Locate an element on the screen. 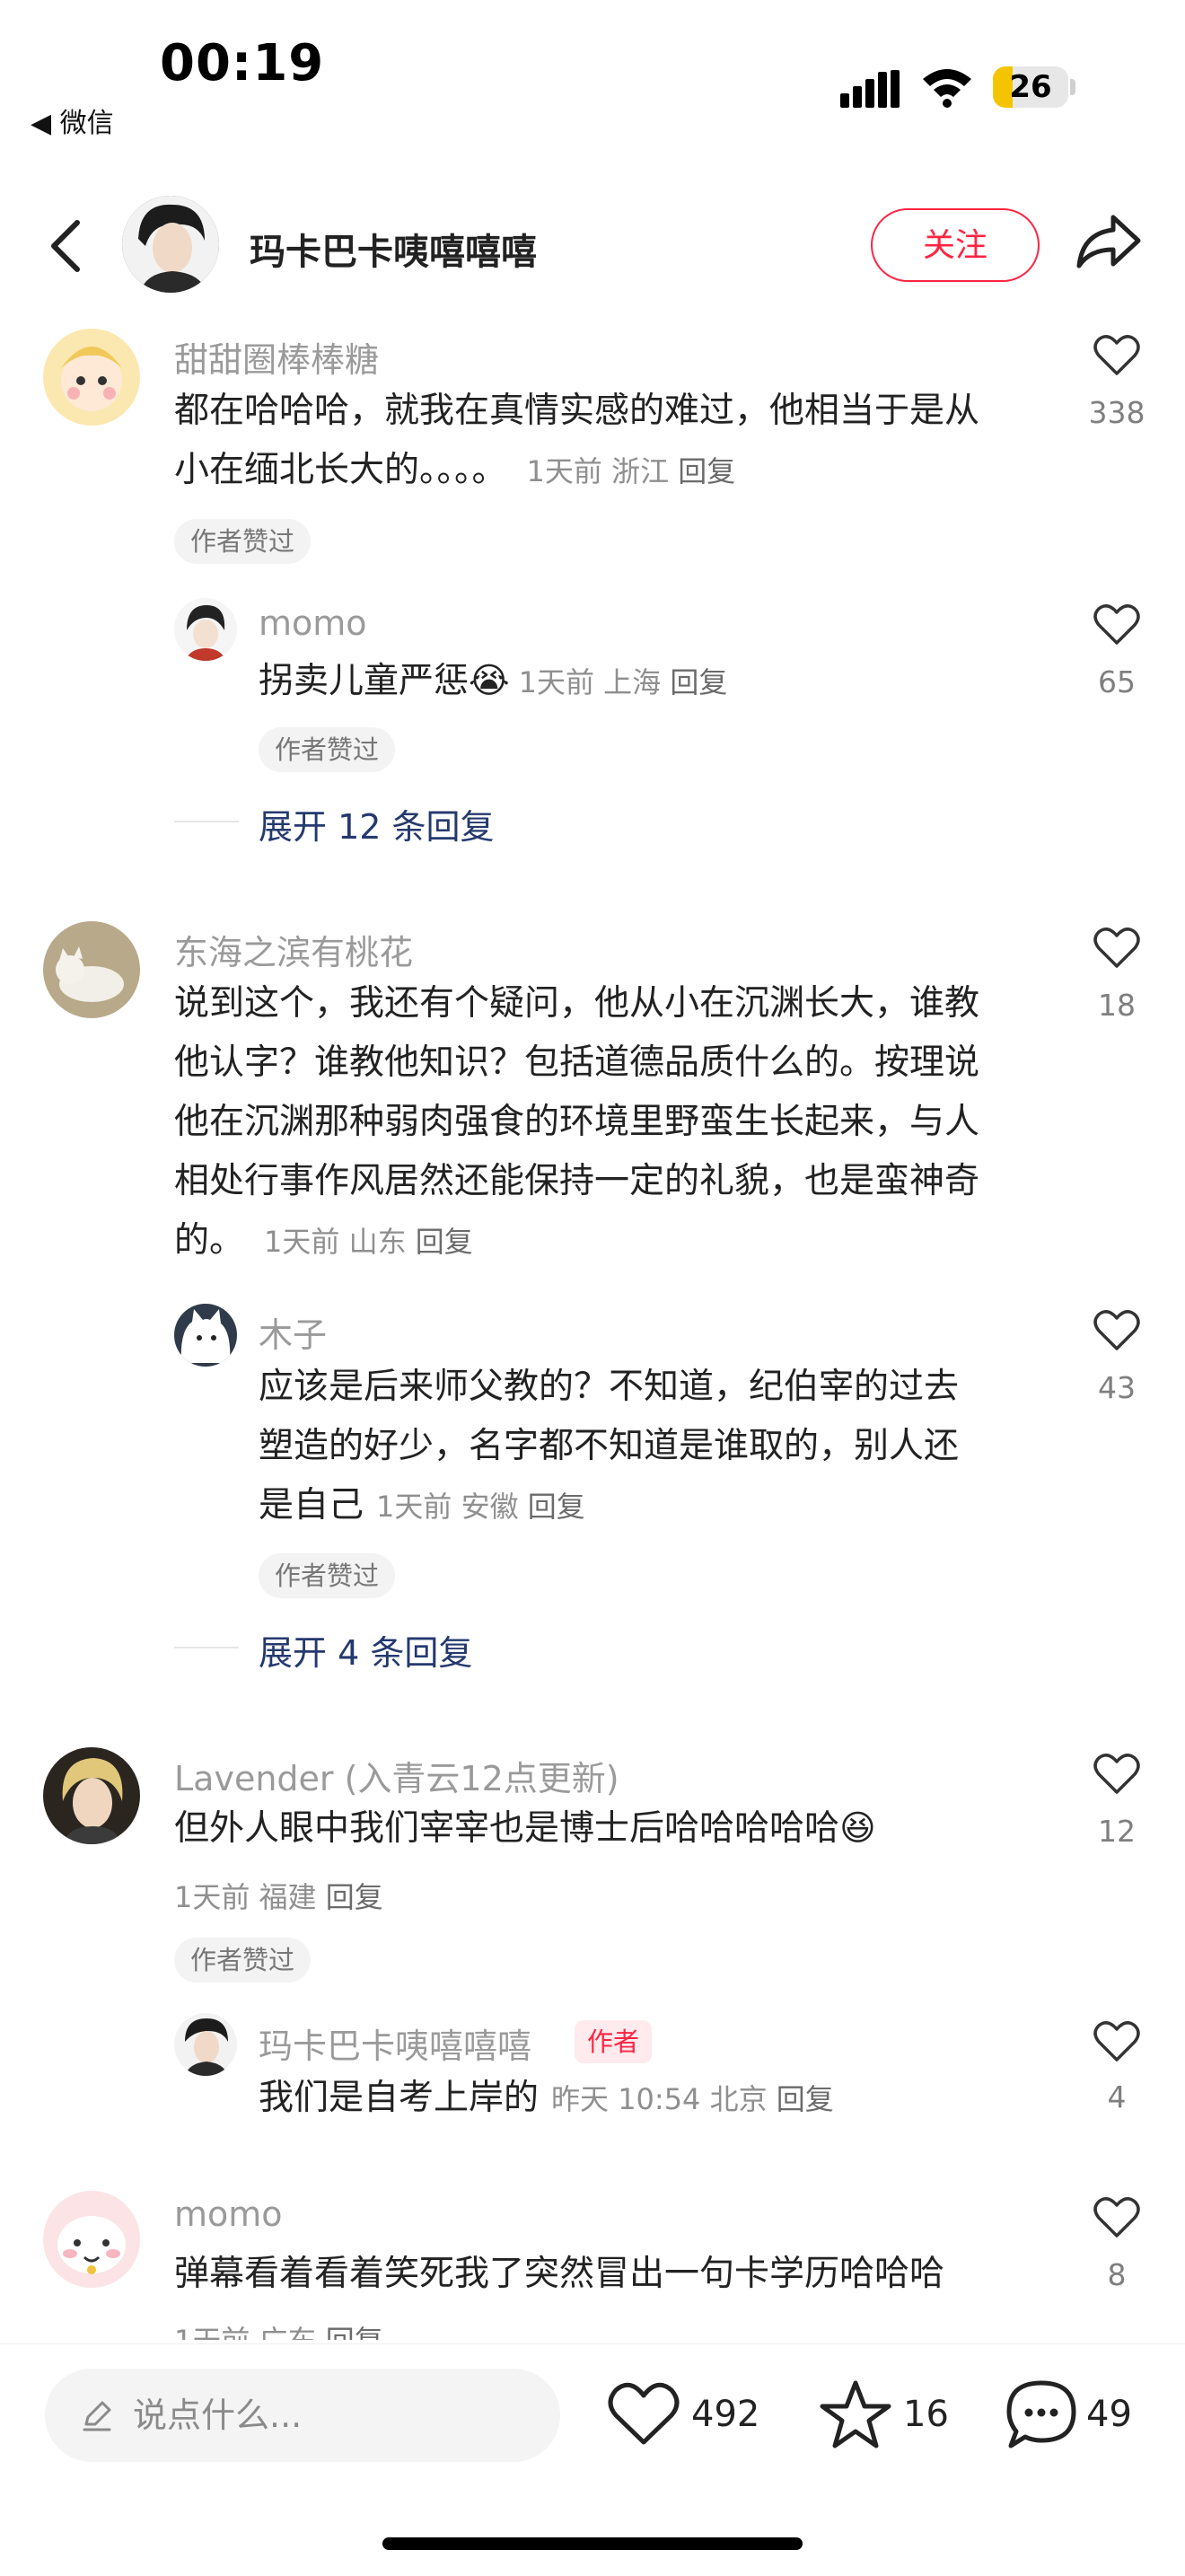  reply-text: 拐卖儿童严惩😭 1天前 上海 回复 is located at coordinates (654, 682).